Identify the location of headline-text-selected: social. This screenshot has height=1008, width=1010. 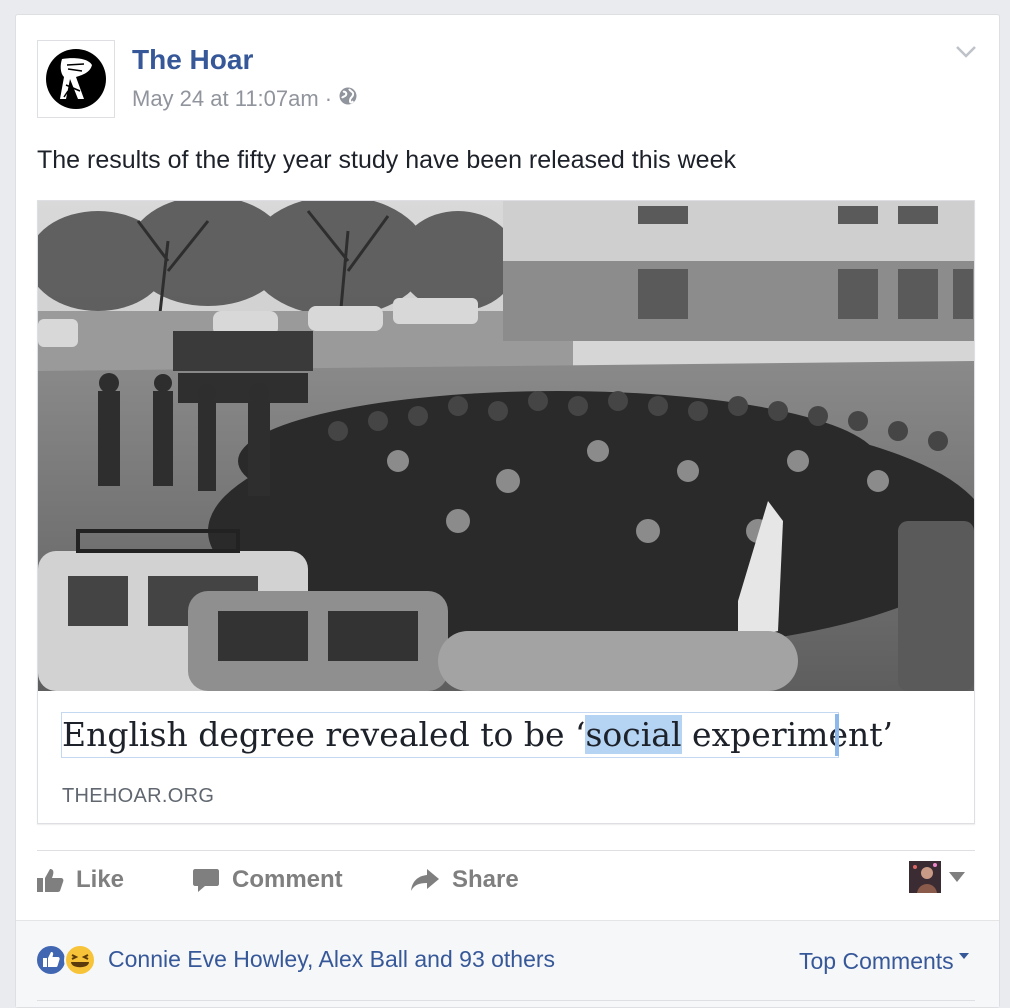
(633, 734).